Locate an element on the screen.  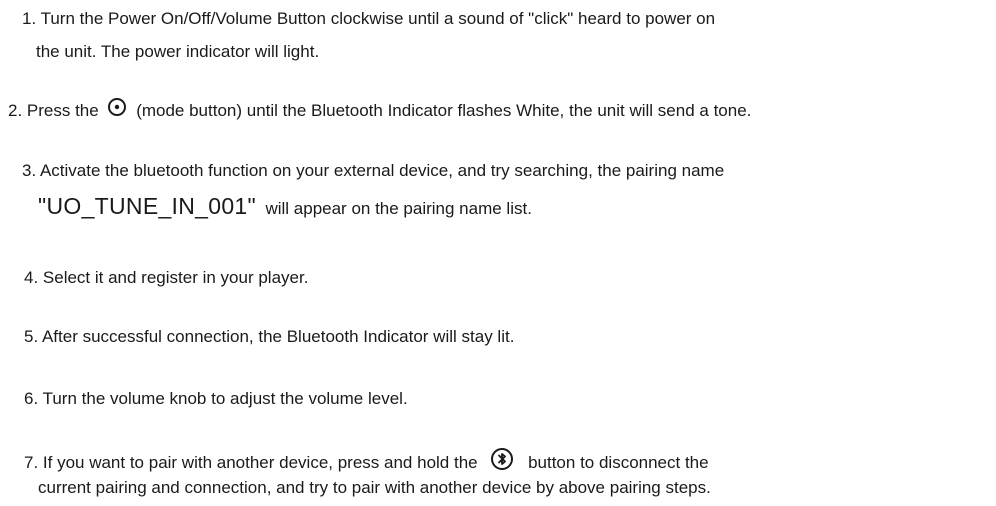
pairing-name: "UO_TUNE_IN_001" is located at coordinates (147, 206).